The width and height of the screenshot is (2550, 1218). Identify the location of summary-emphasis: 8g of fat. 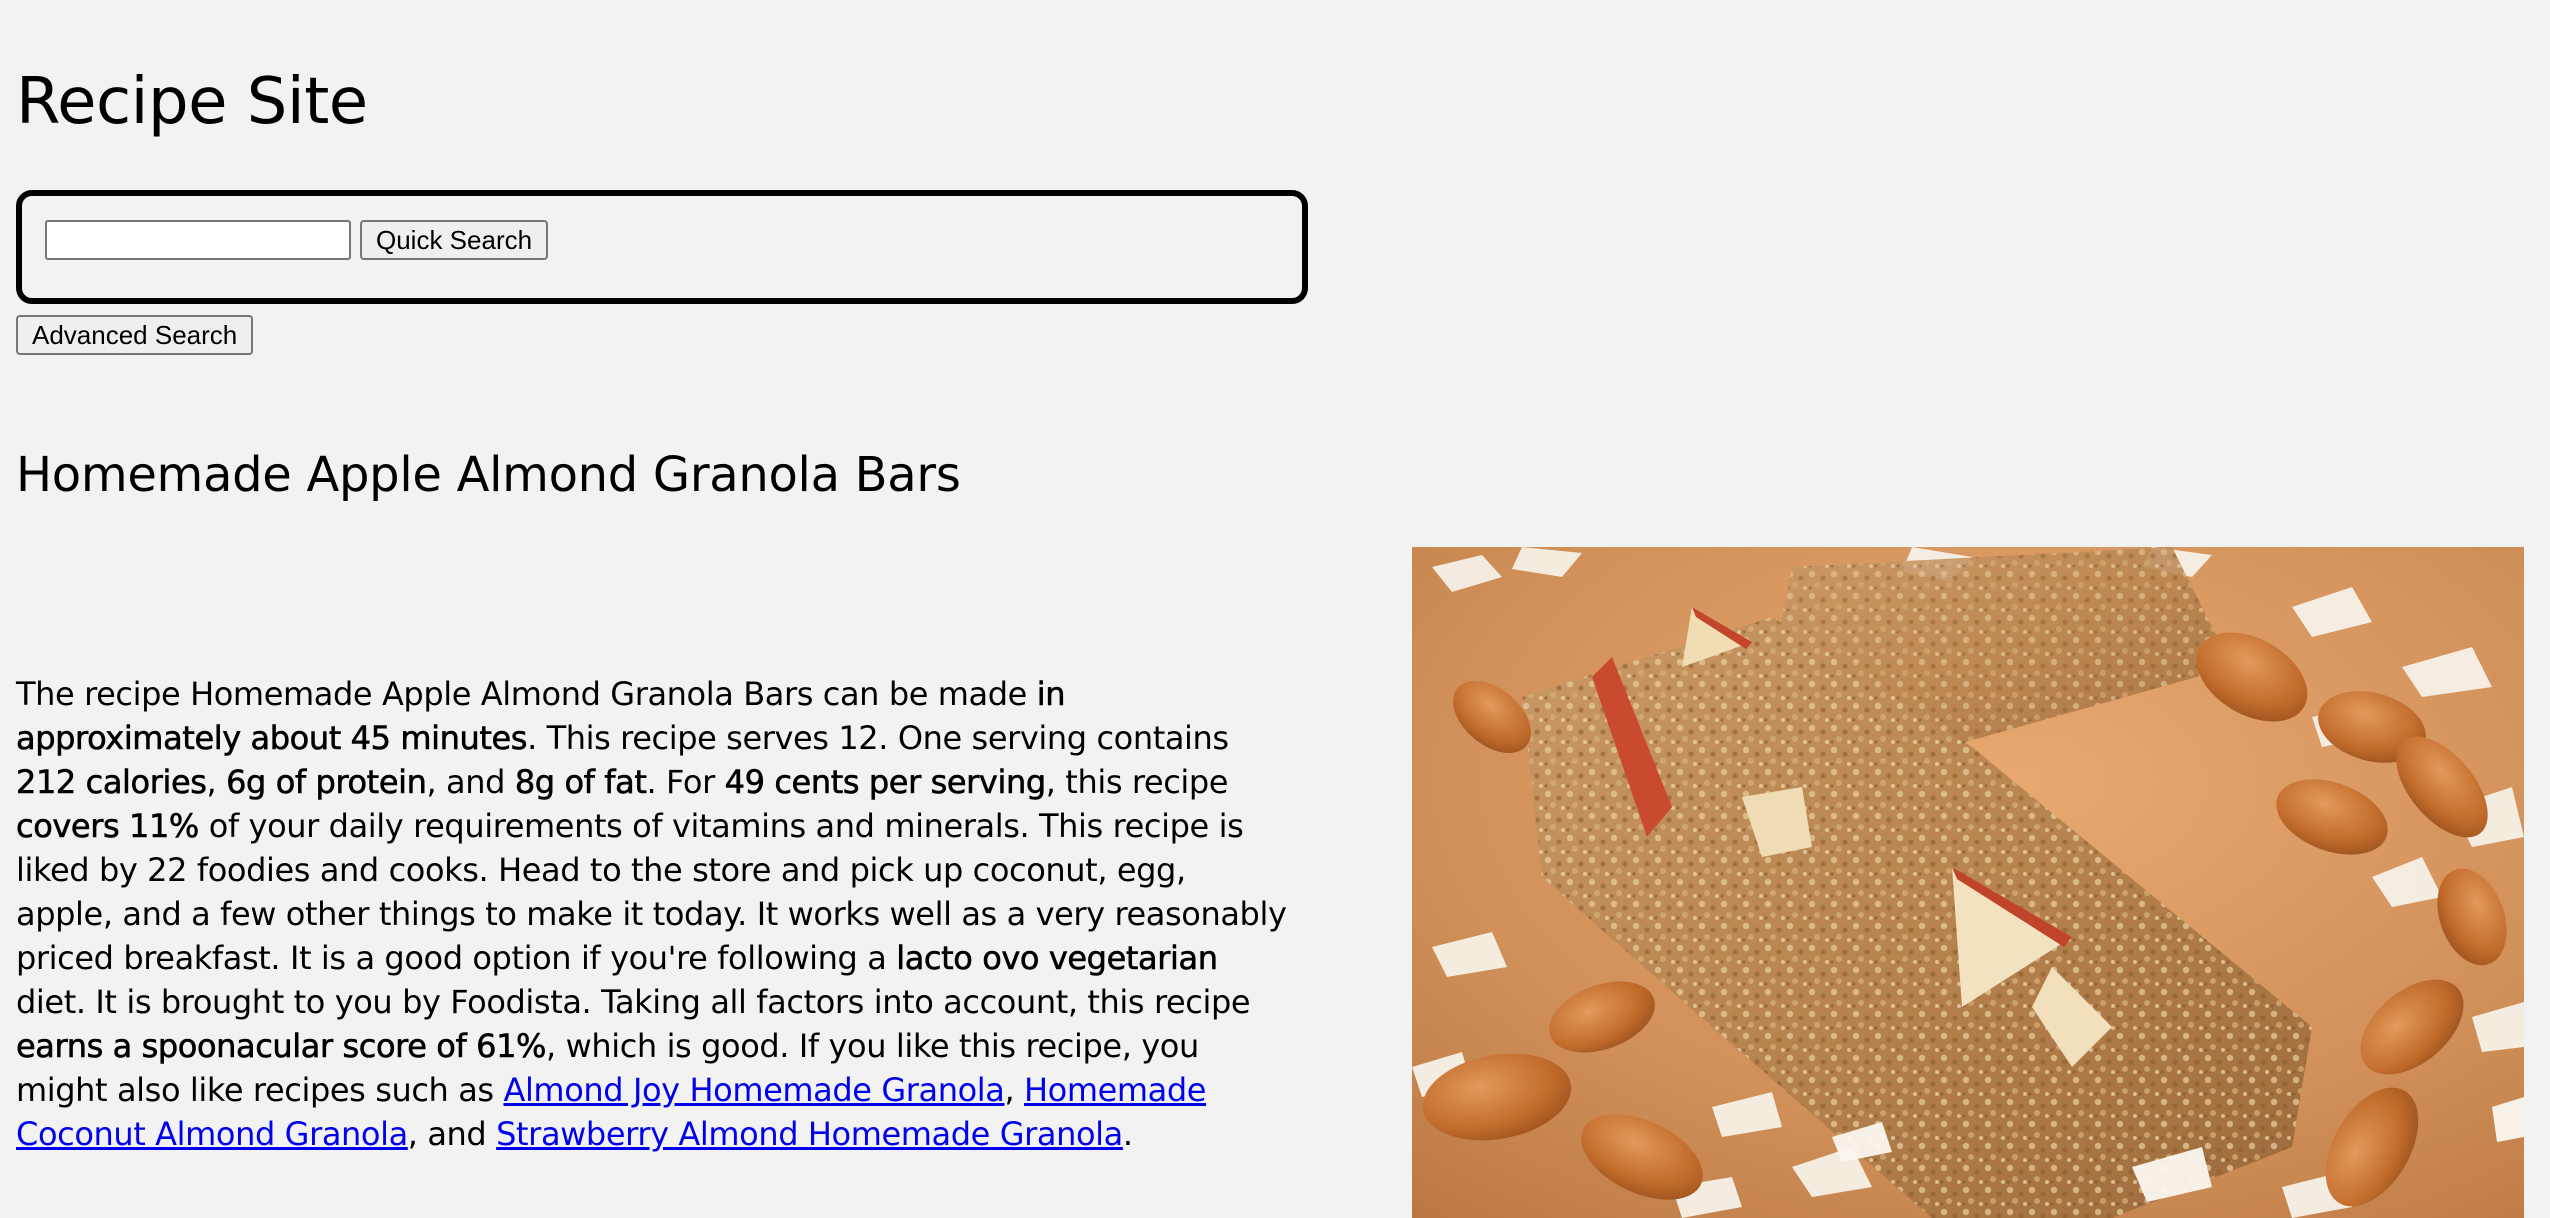
(581, 782).